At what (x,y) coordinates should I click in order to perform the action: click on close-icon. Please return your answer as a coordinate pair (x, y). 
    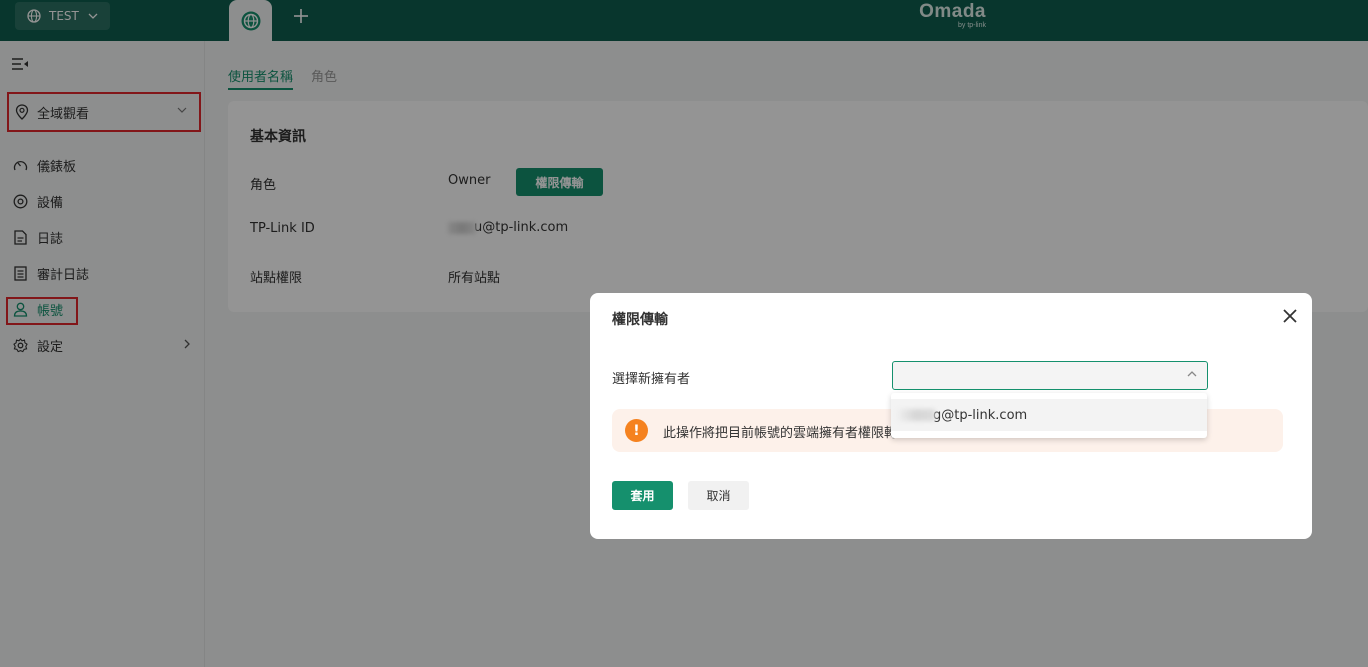
    Looking at the image, I should click on (1290, 316).